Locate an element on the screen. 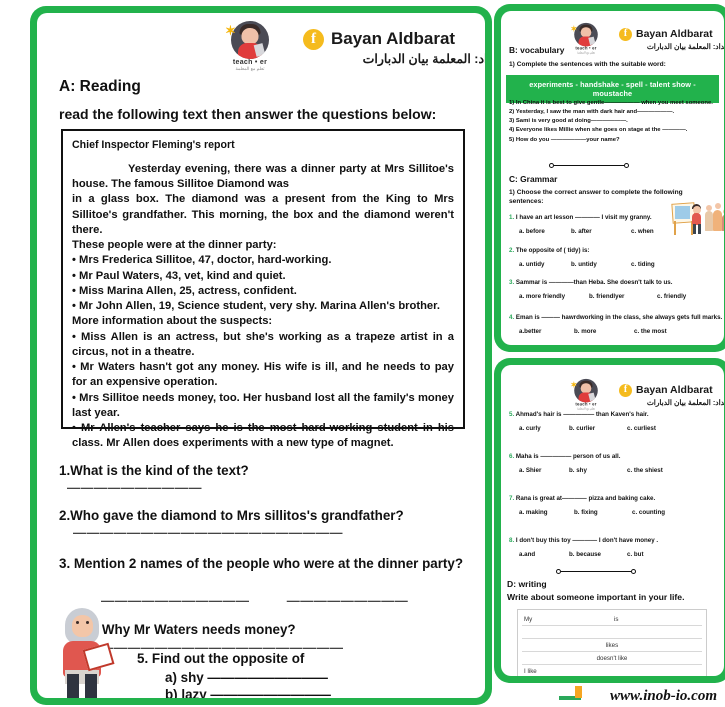  vocab-item: 3) Sami is very good at doing——————. is located at coordinates (615, 121).